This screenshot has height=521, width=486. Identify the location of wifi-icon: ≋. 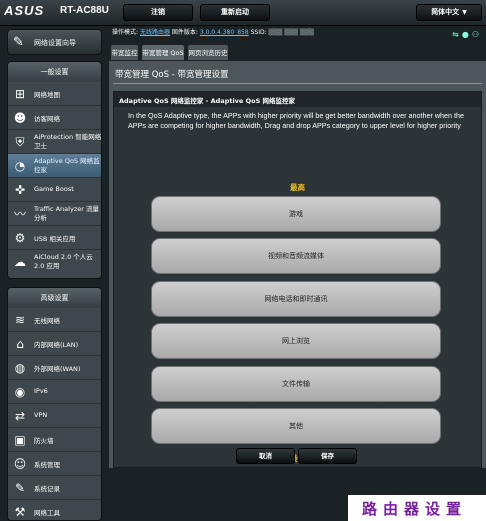
(20, 320).